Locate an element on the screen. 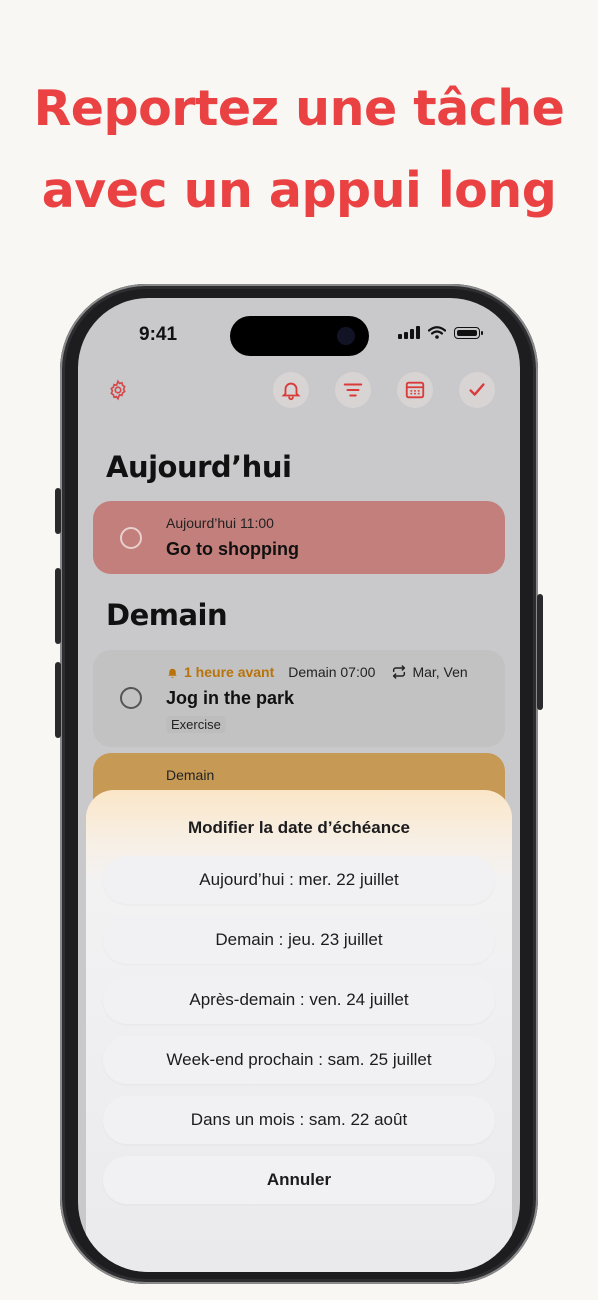  task-reminder: 1 heure avant is located at coordinates (229, 672).